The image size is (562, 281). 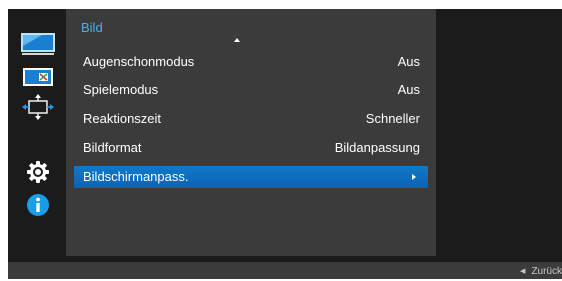 I want to click on menu-item-value: Schneller, so click(x=392, y=118).